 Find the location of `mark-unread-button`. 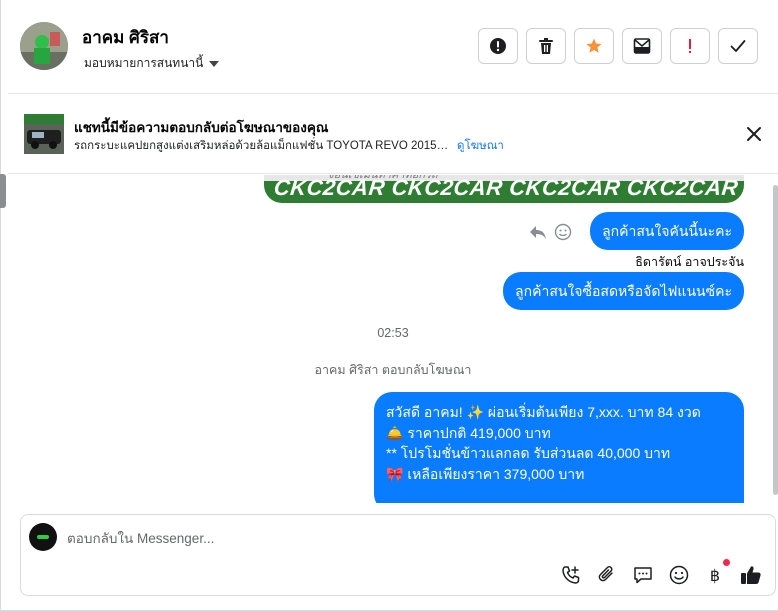

mark-unread-button is located at coordinates (642, 46).